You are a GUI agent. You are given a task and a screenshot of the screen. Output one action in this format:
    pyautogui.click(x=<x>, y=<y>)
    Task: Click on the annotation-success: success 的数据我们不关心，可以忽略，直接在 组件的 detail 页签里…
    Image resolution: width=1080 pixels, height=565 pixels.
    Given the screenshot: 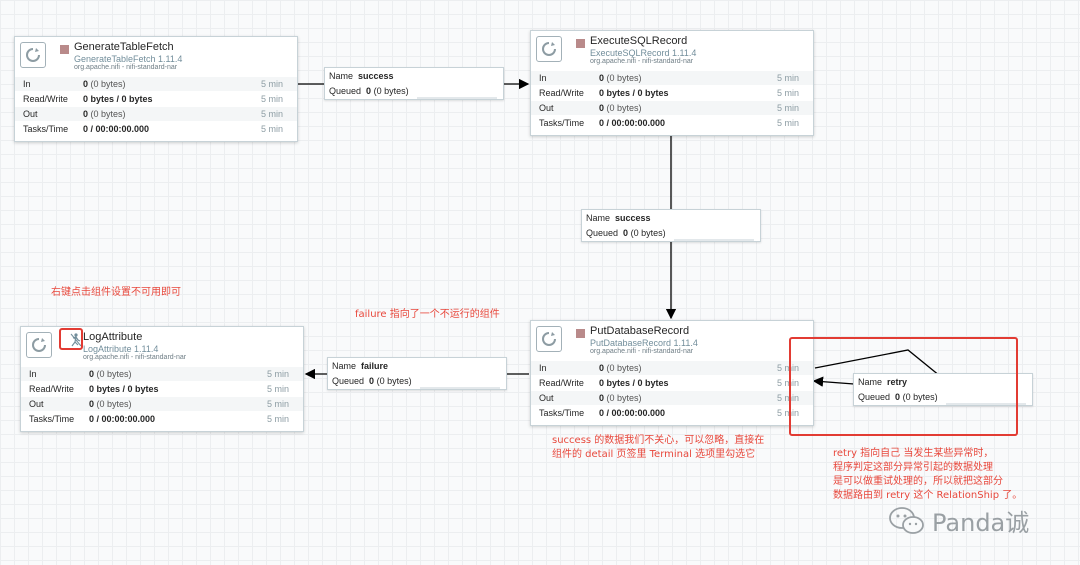 What is the action you would take?
    pyautogui.click(x=658, y=448)
    